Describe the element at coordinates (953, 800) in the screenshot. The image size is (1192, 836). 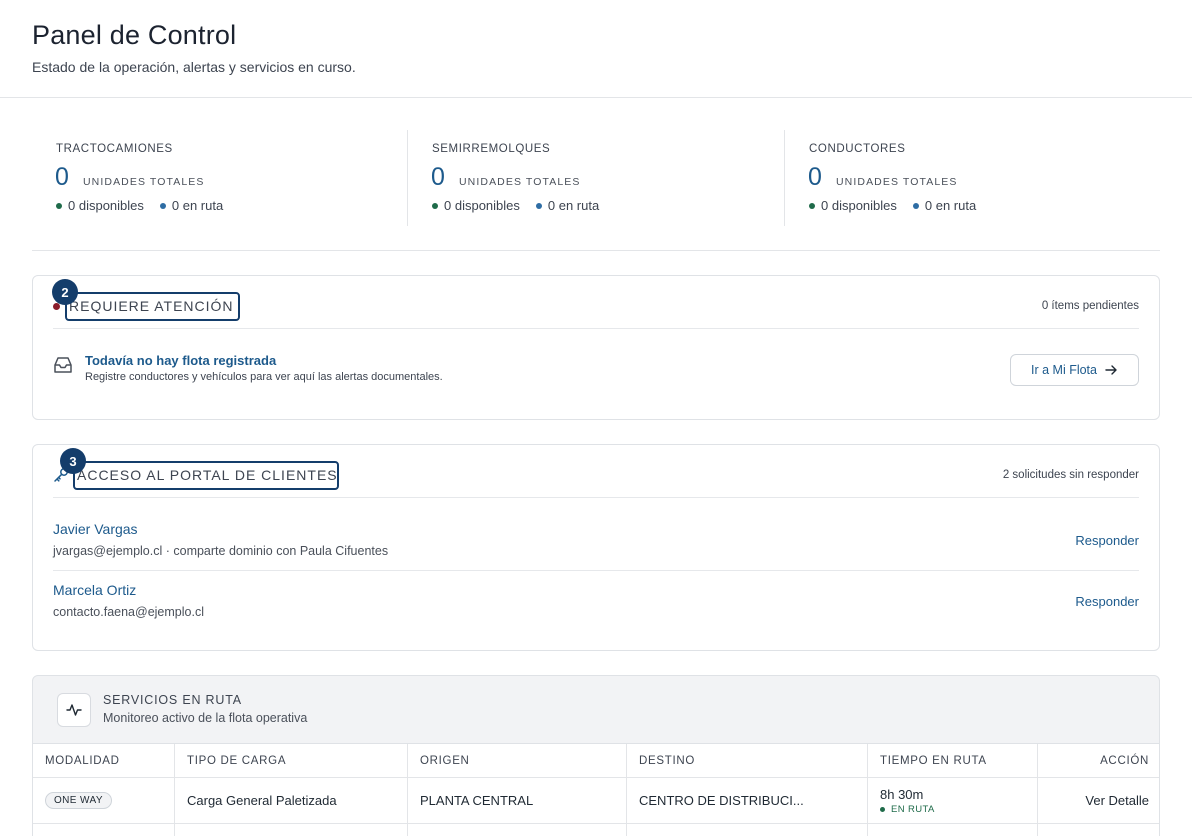
I see `time-cell: 8h 30m EN RUTA` at that location.